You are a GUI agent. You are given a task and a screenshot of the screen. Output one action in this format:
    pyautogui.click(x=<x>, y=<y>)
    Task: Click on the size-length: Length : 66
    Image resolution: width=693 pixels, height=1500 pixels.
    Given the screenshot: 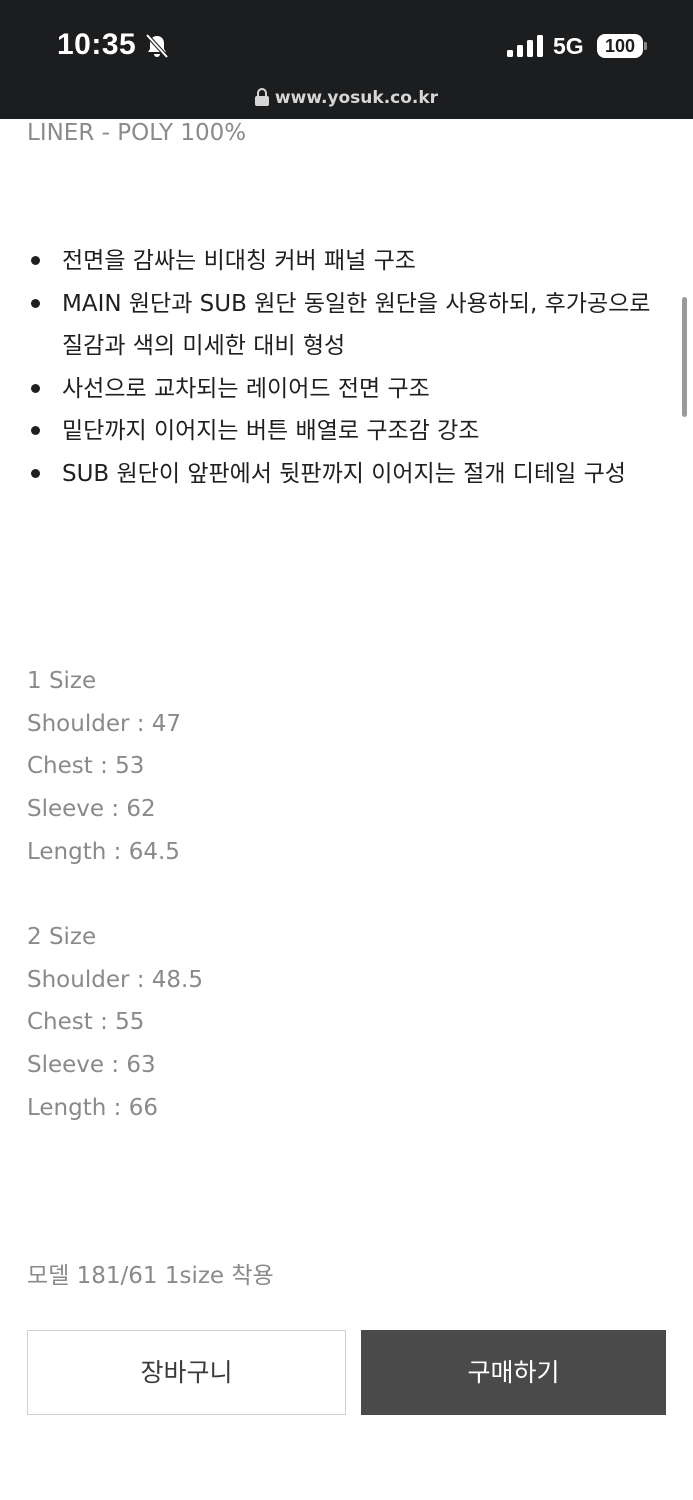 What is the action you would take?
    pyautogui.click(x=92, y=1107)
    